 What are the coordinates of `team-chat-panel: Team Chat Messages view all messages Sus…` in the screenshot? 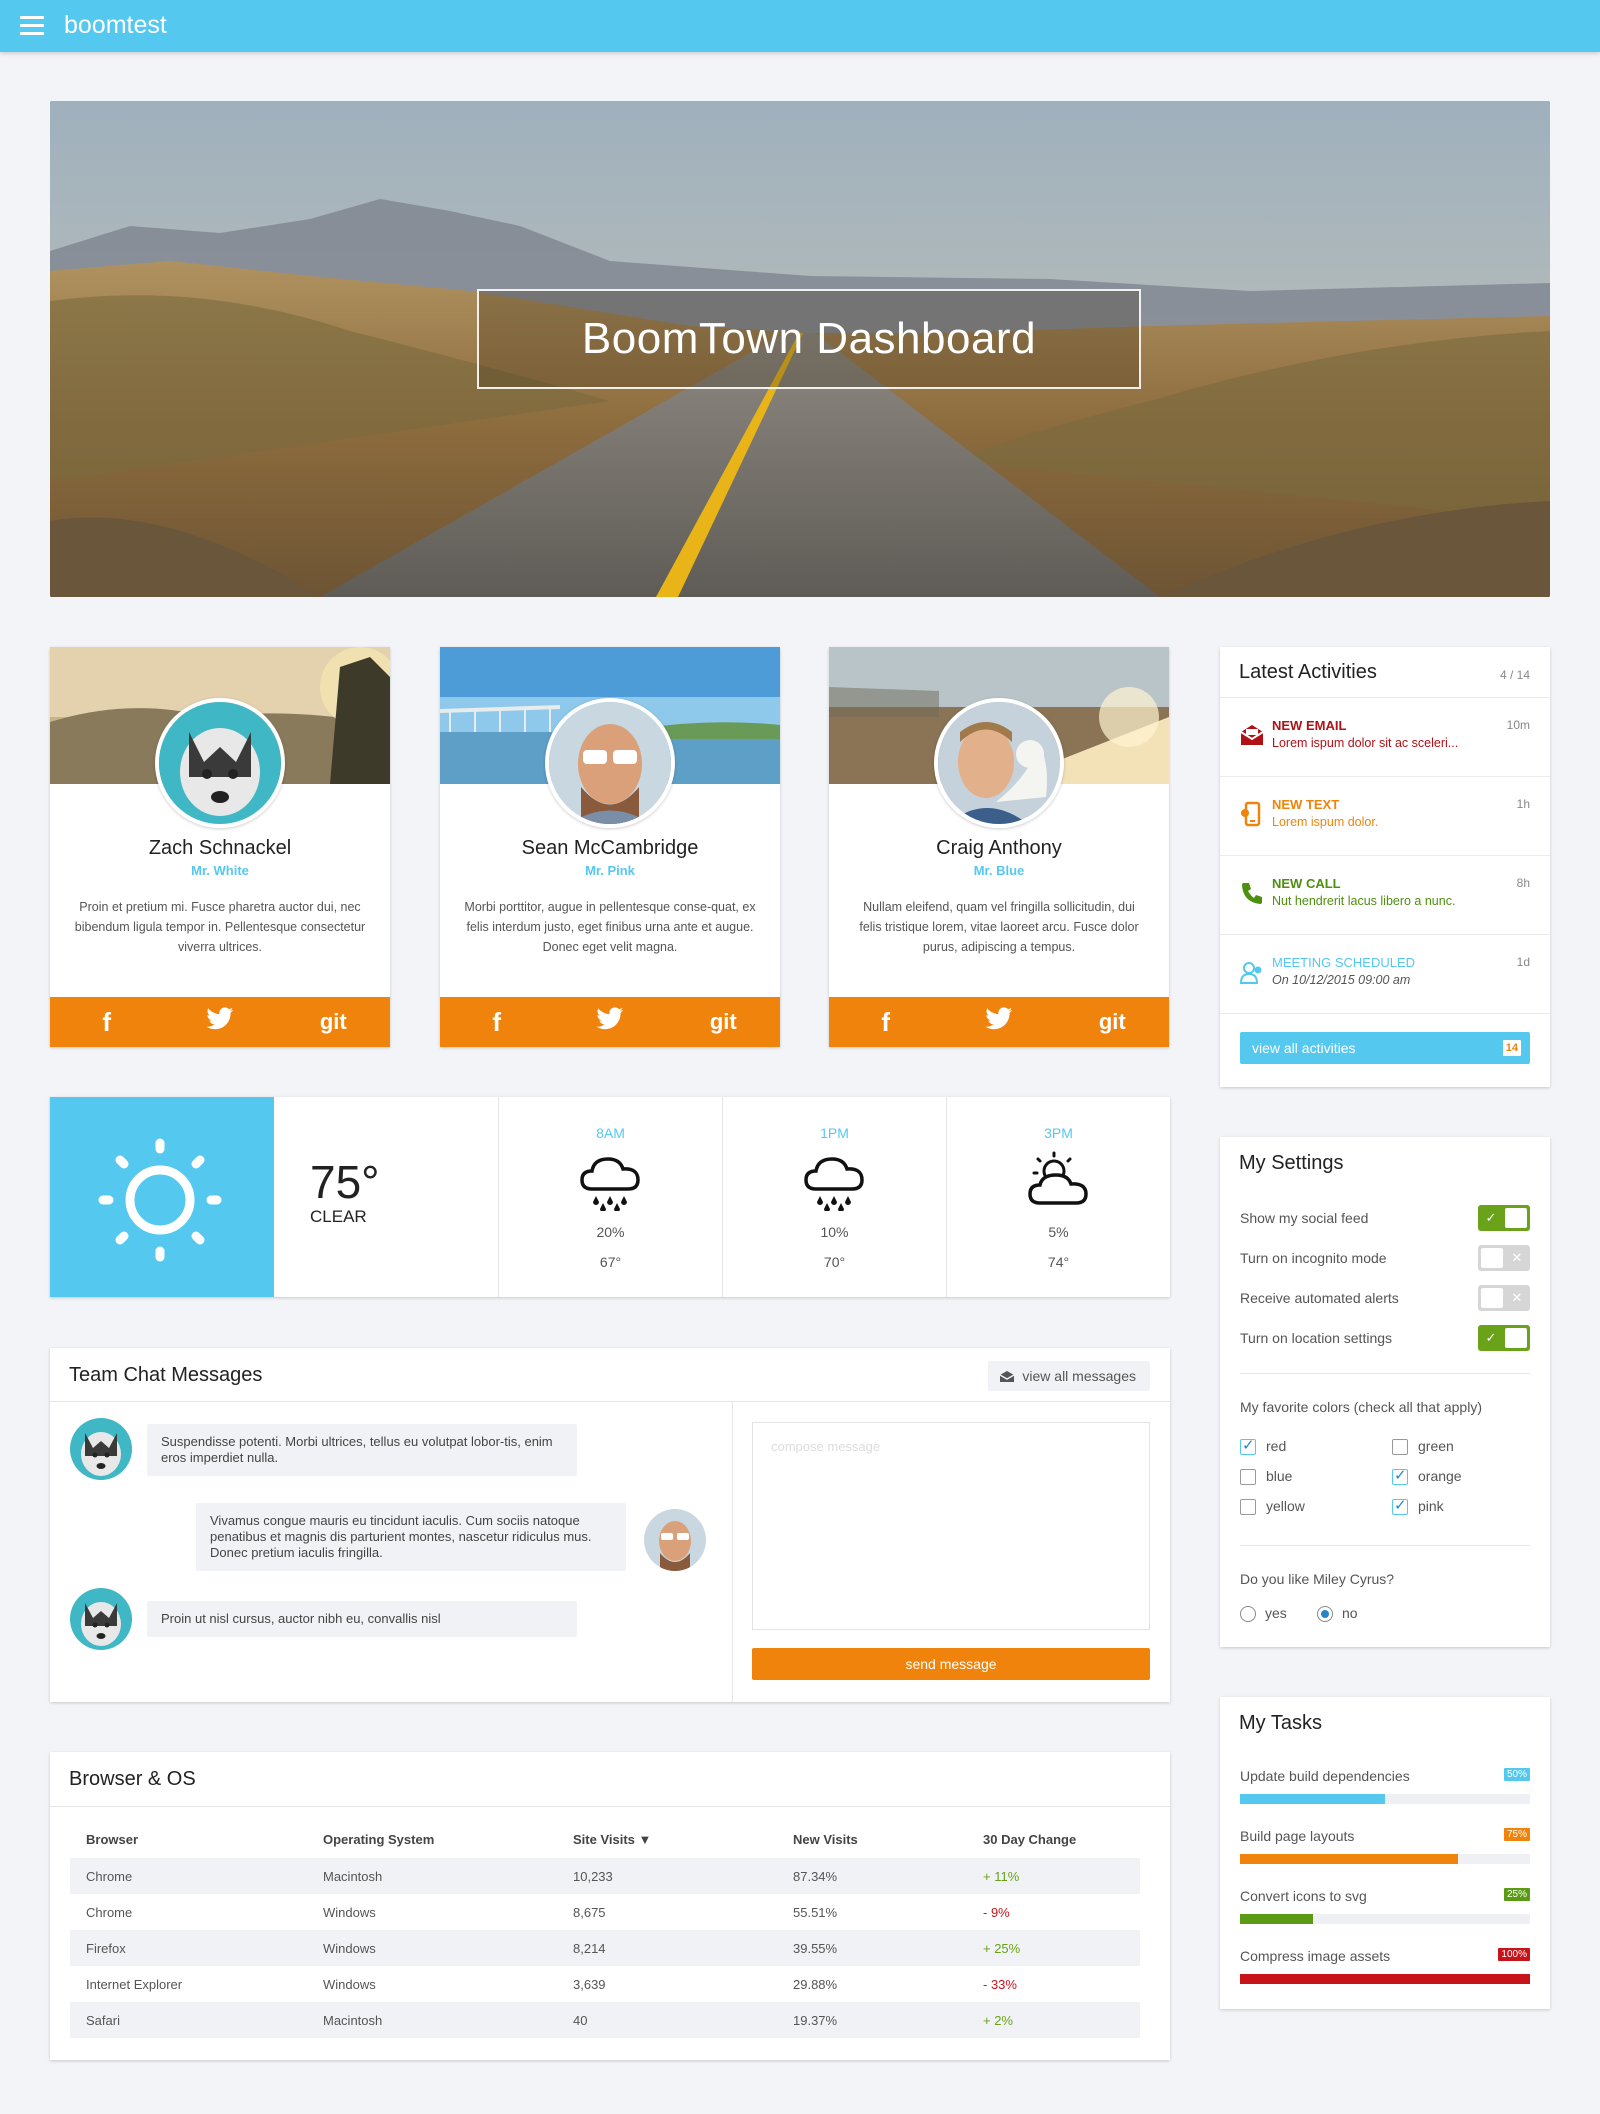 It's located at (610, 1525).